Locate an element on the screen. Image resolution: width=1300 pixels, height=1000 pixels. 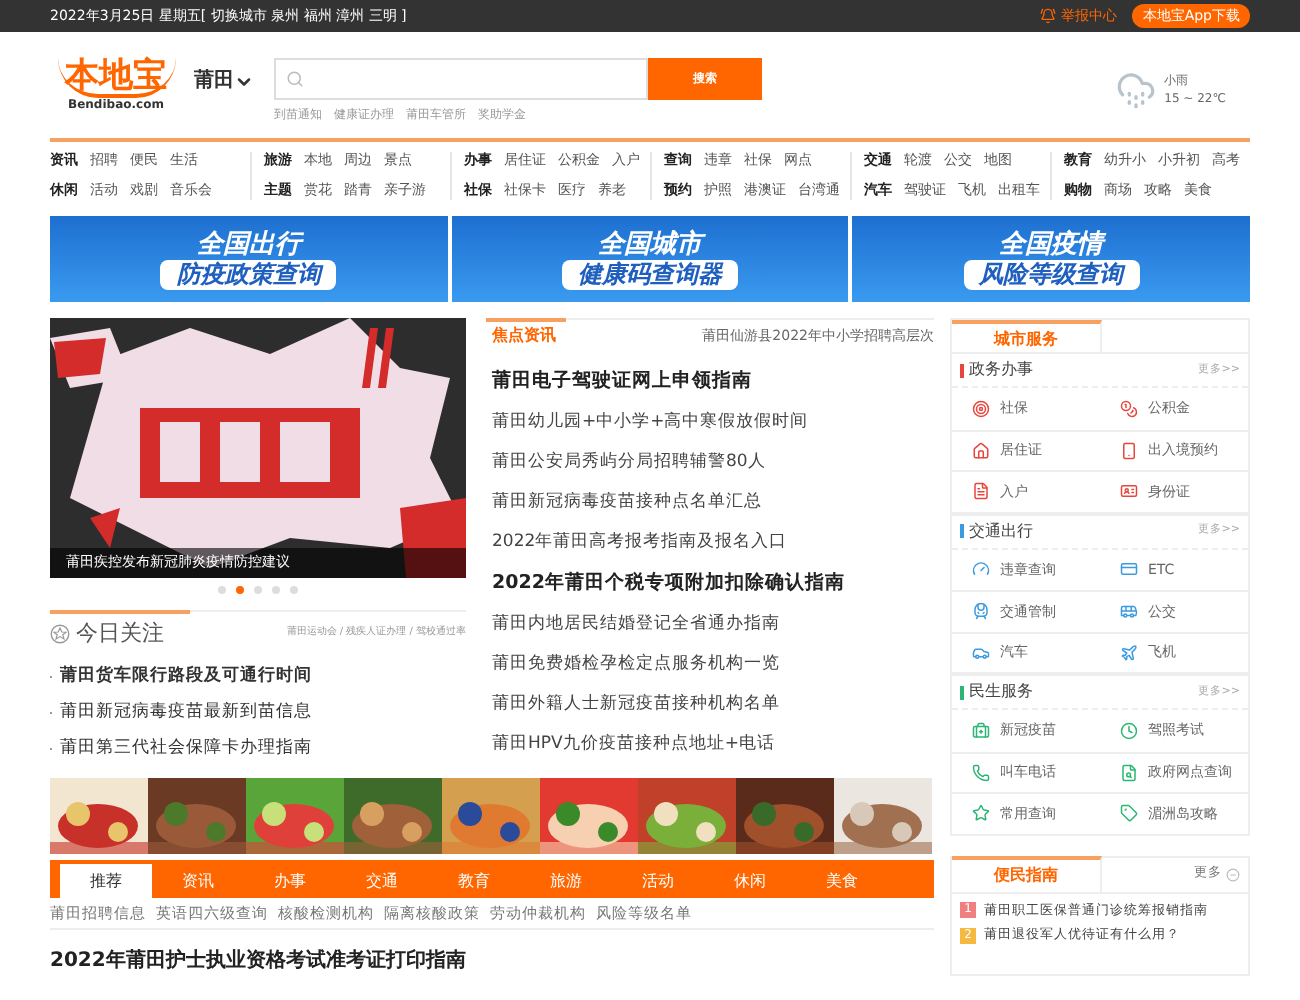
banner: 全国城市 健康码查询器 is located at coordinates (650, 259).